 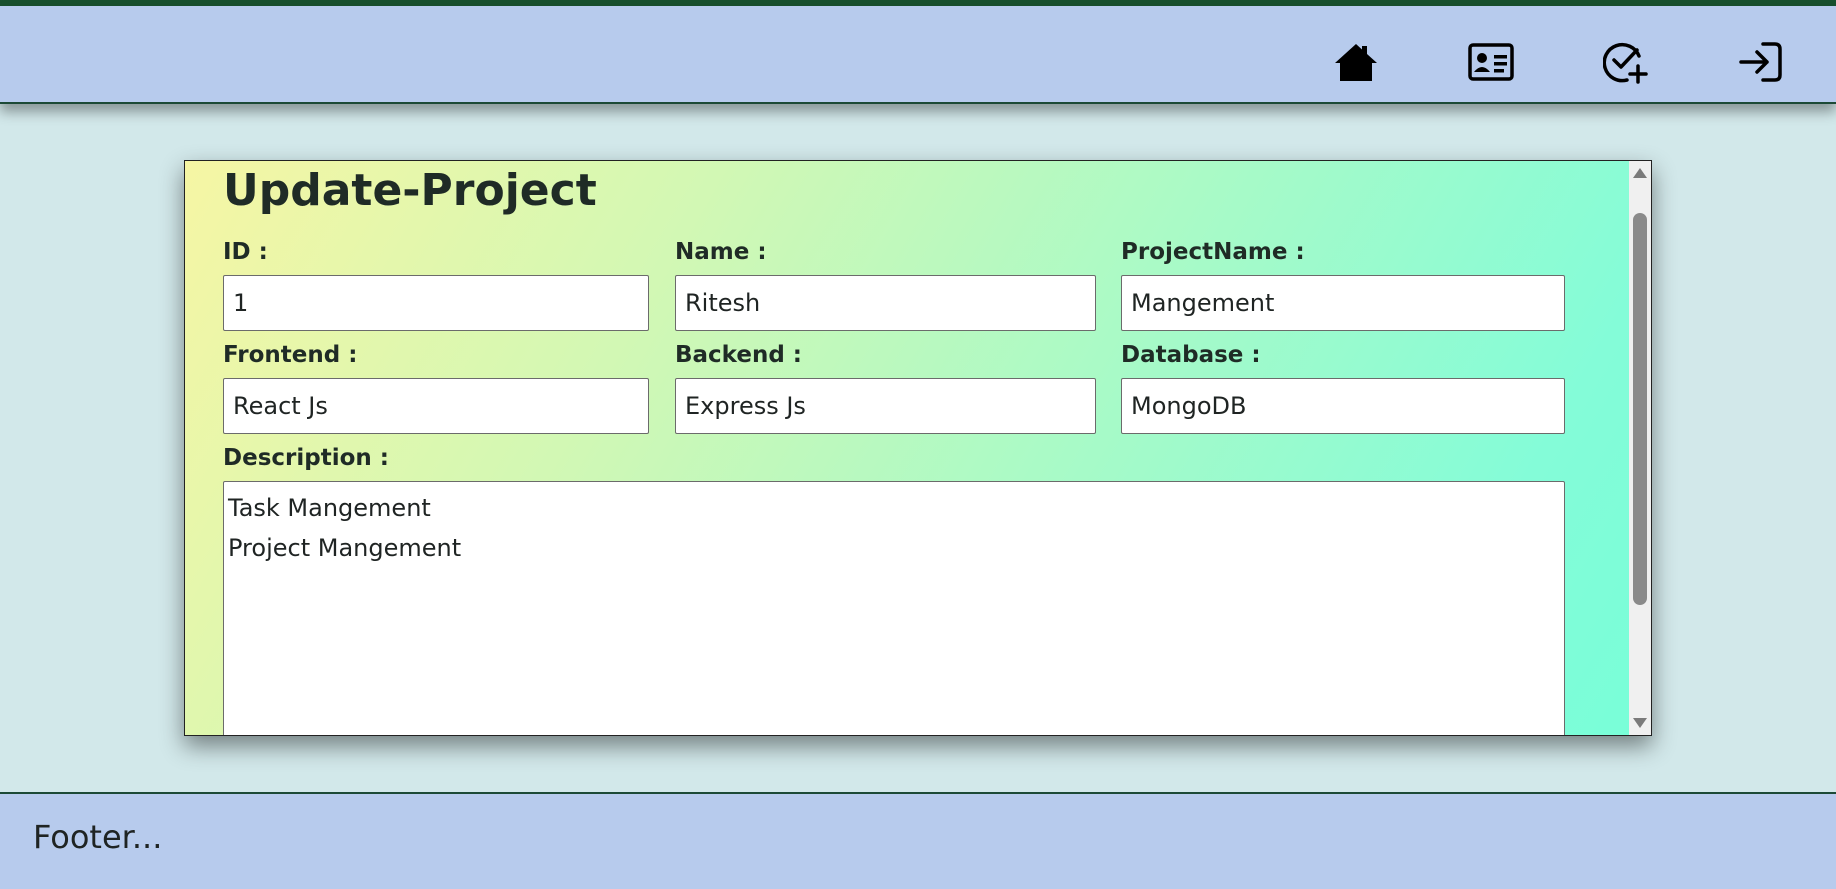 I want to click on scrollbar, so click(x=1640, y=448).